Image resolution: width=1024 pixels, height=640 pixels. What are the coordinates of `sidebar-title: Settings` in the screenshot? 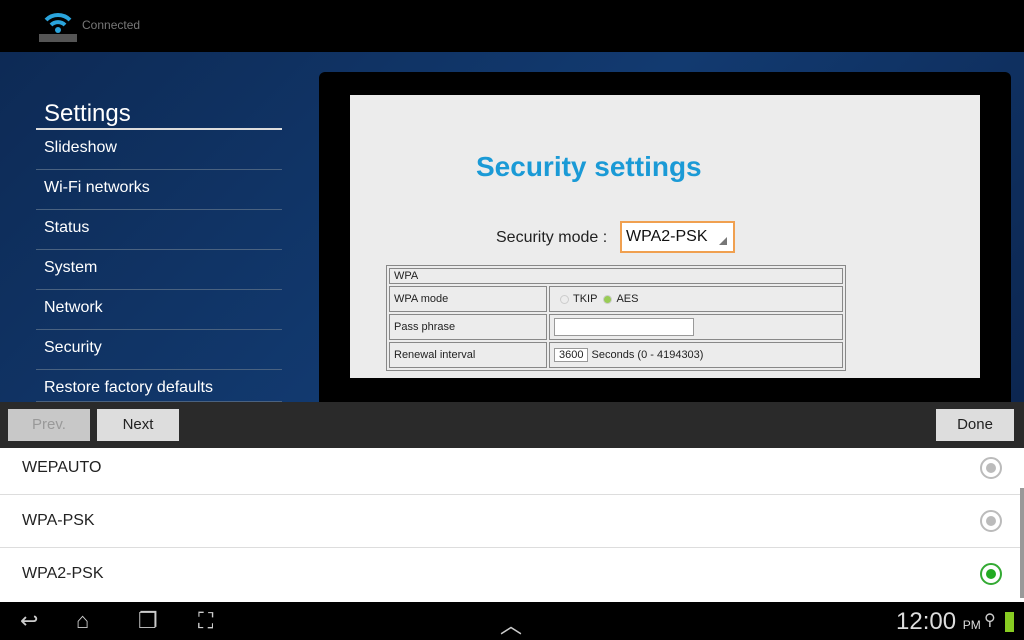 It's located at (87, 113).